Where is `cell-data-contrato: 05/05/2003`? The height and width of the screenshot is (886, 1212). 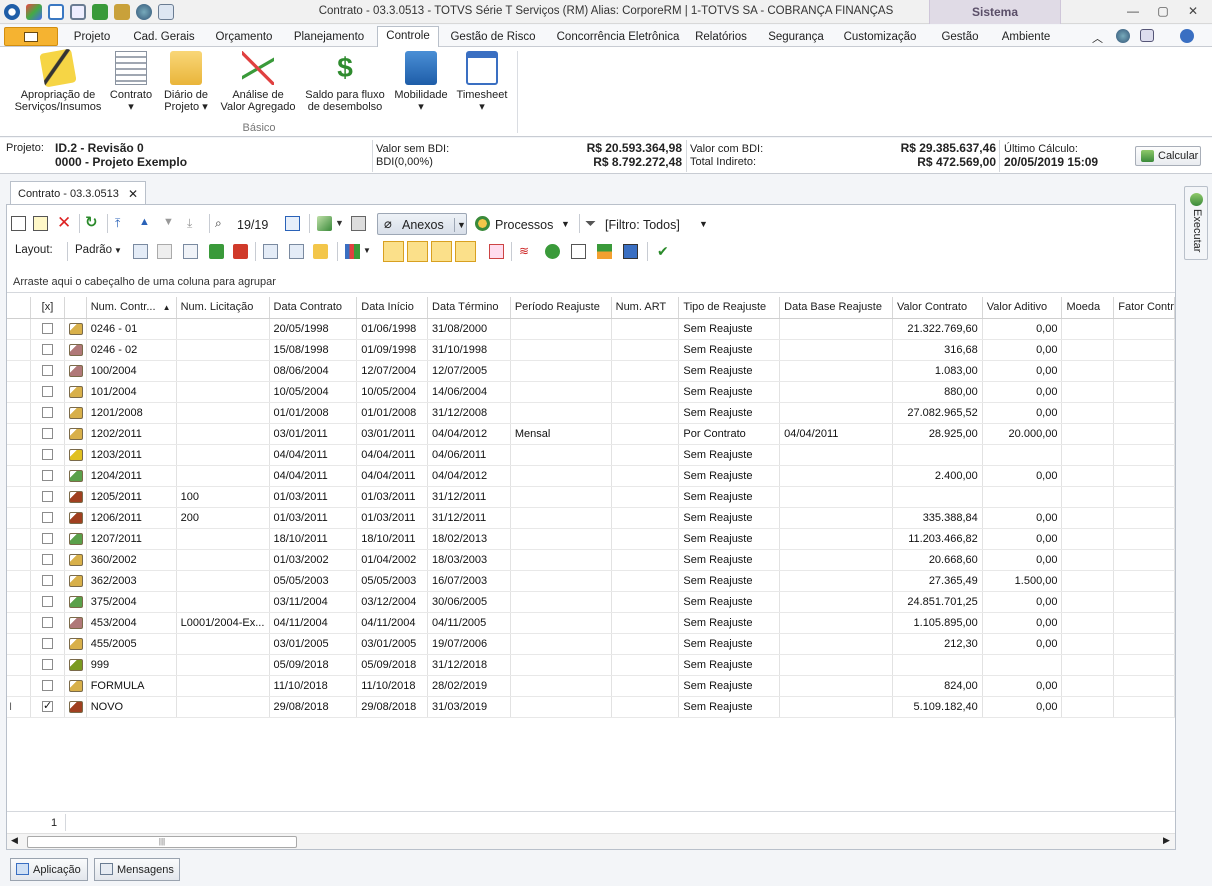
cell-data-contrato: 05/05/2003 is located at coordinates (313, 581).